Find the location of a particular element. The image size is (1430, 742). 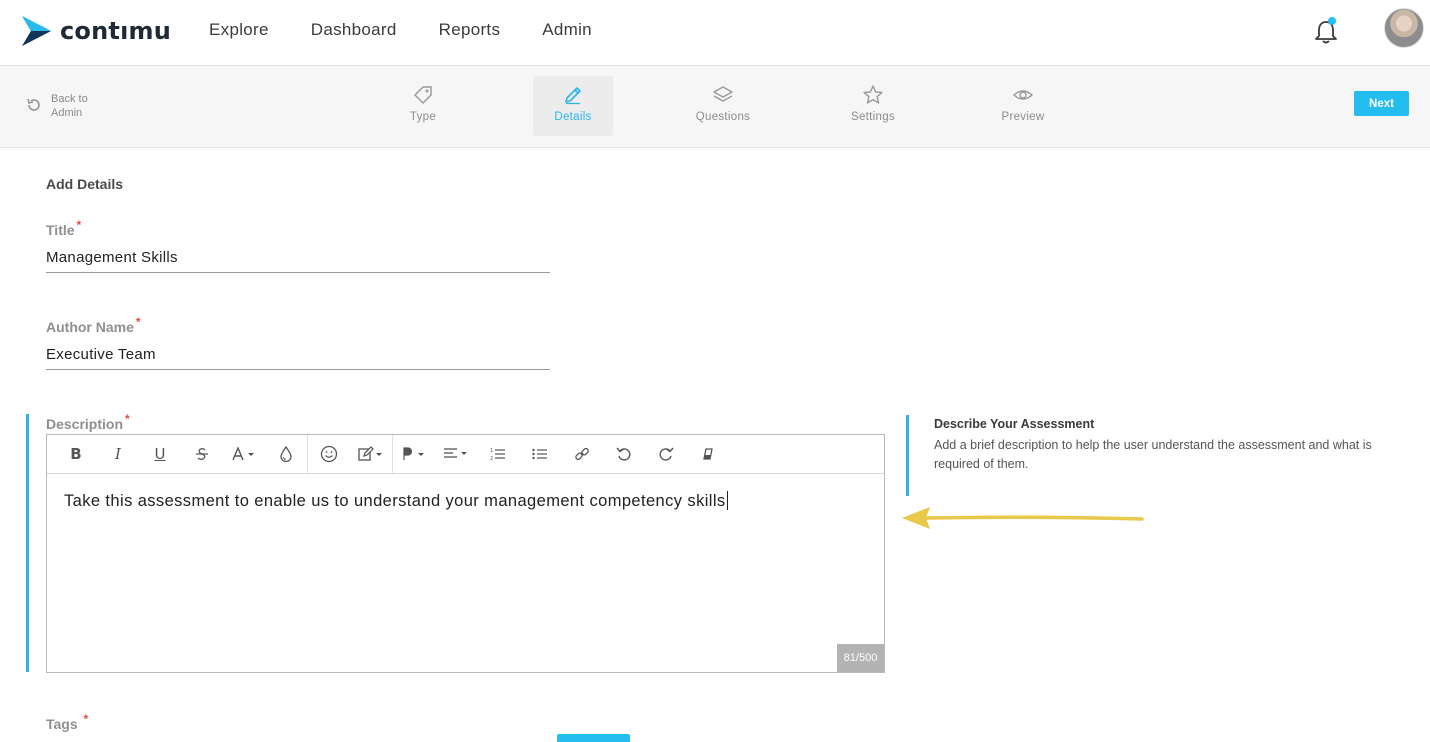

align-dropdown-icon is located at coordinates (456, 454).